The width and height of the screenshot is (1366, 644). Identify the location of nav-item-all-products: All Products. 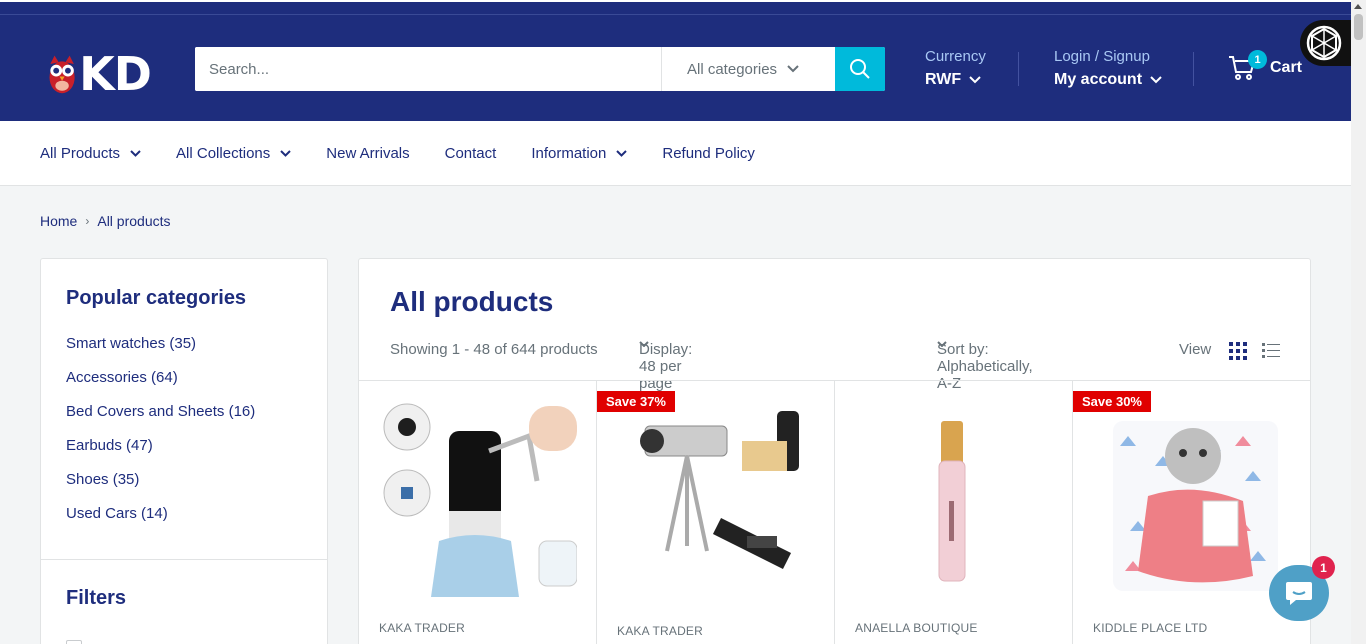
(90, 153).